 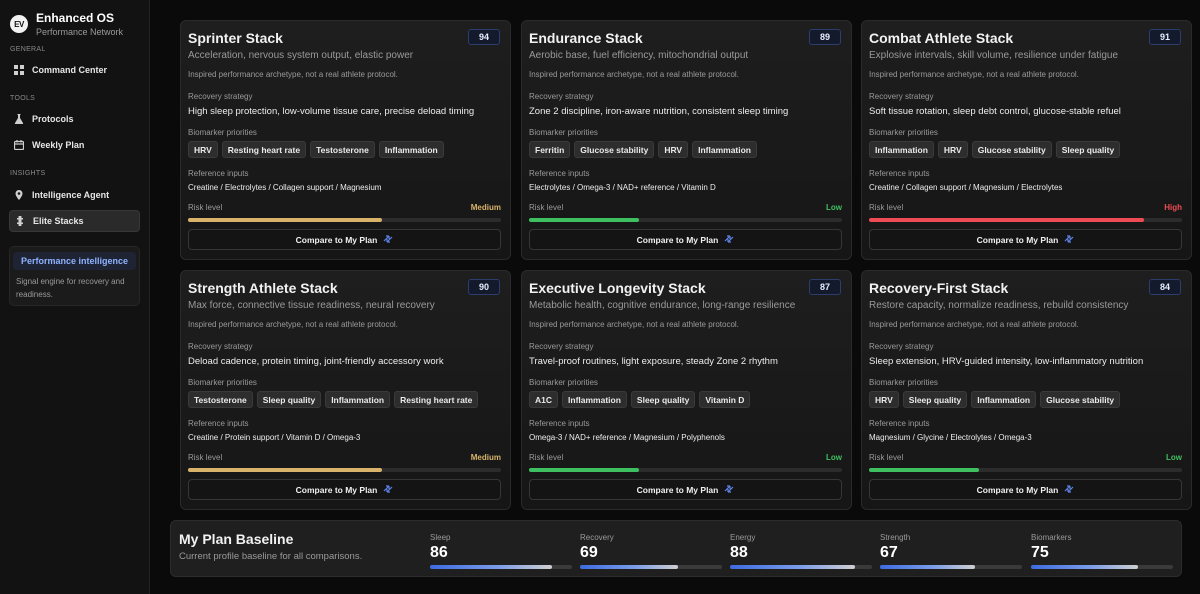 What do you see at coordinates (23, 98) in the screenshot?
I see `section-label-tools: TOOLS` at bounding box center [23, 98].